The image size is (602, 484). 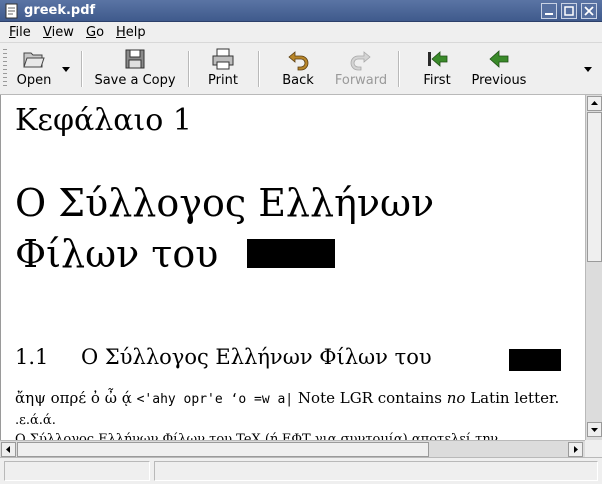 I want to click on printer-icon, so click(x=223, y=59).